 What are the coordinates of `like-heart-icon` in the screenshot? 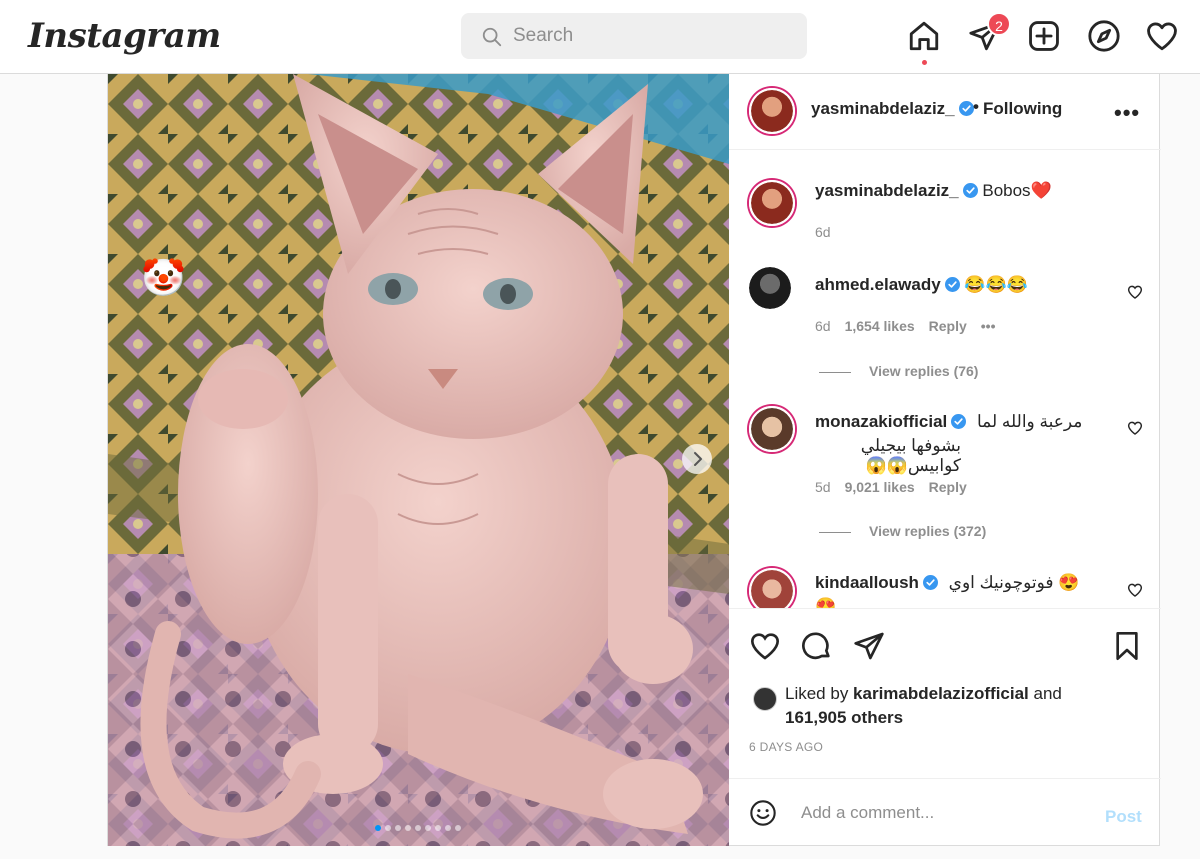 It's located at (765, 646).